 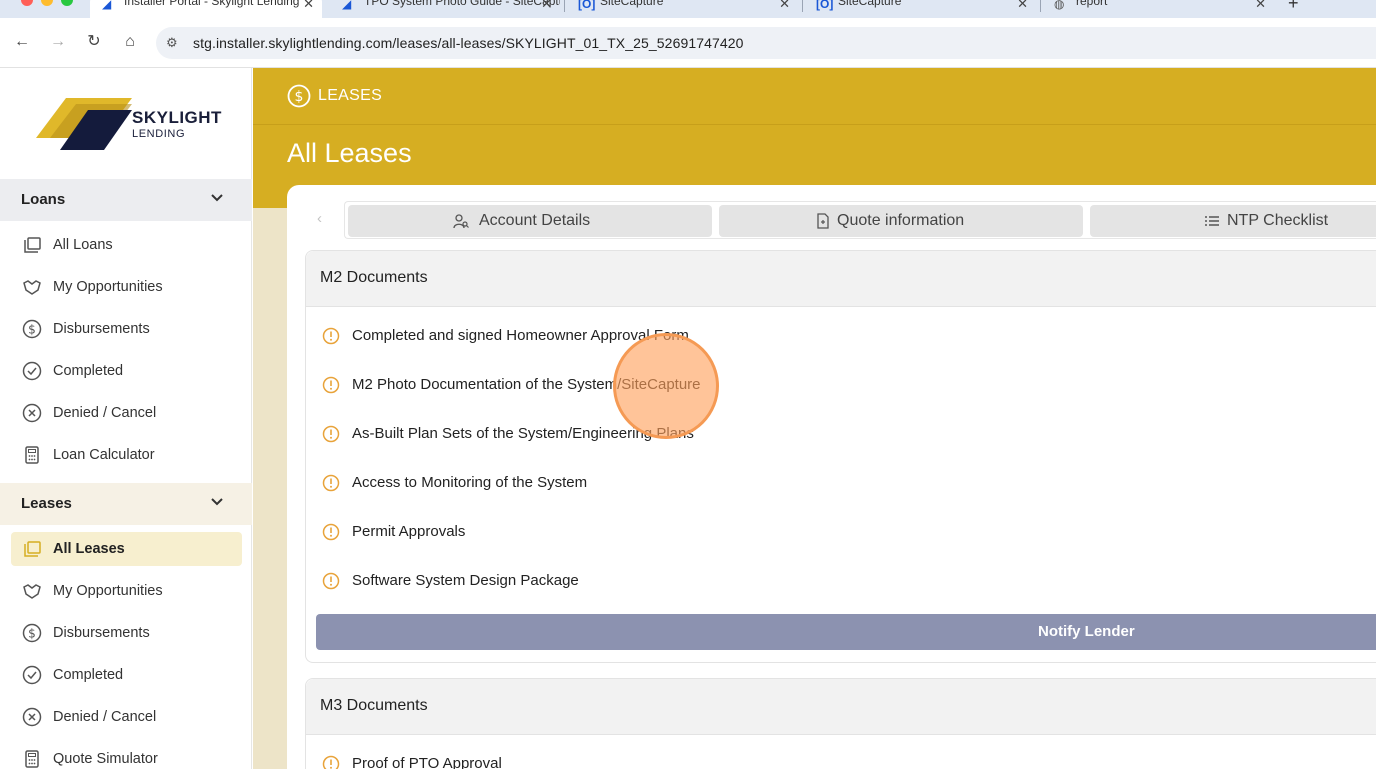 What do you see at coordinates (772, 483) in the screenshot?
I see `m2-item-monitoring-access: Access to Monitoring of the System` at bounding box center [772, 483].